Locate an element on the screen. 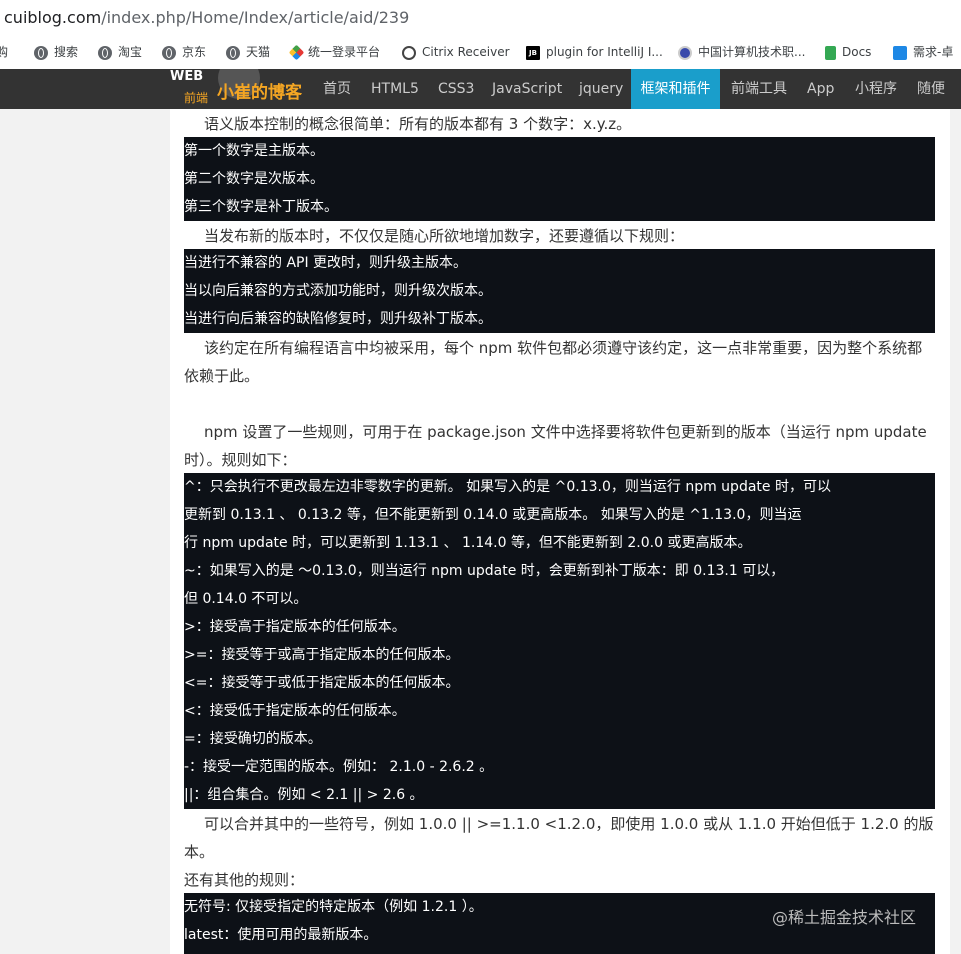 Image resolution: width=961 pixels, height=954 pixels. nav-tools: 前端工具 is located at coordinates (759, 89).